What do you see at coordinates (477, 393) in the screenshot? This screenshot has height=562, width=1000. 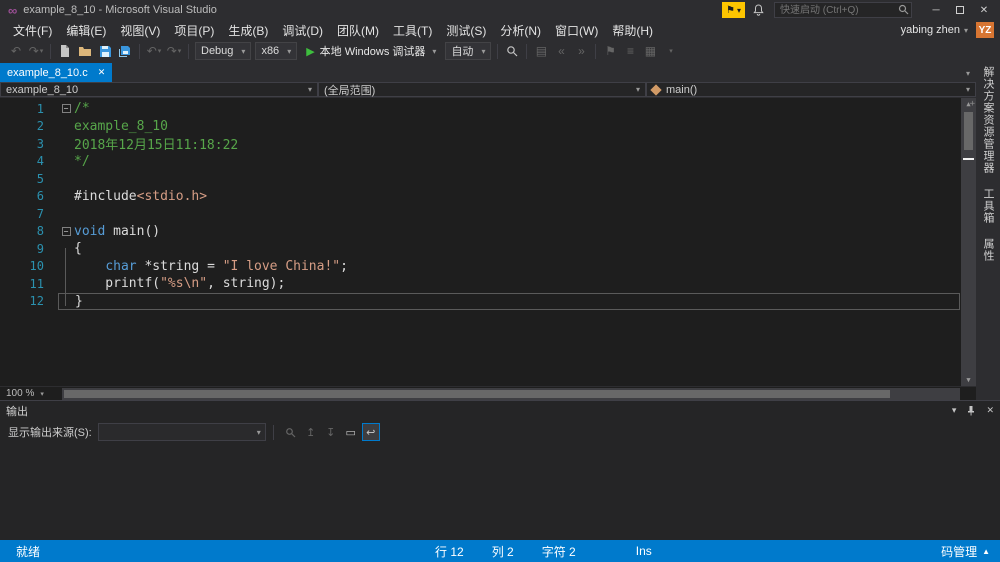 I see `hscrollbar-thumb` at bounding box center [477, 393].